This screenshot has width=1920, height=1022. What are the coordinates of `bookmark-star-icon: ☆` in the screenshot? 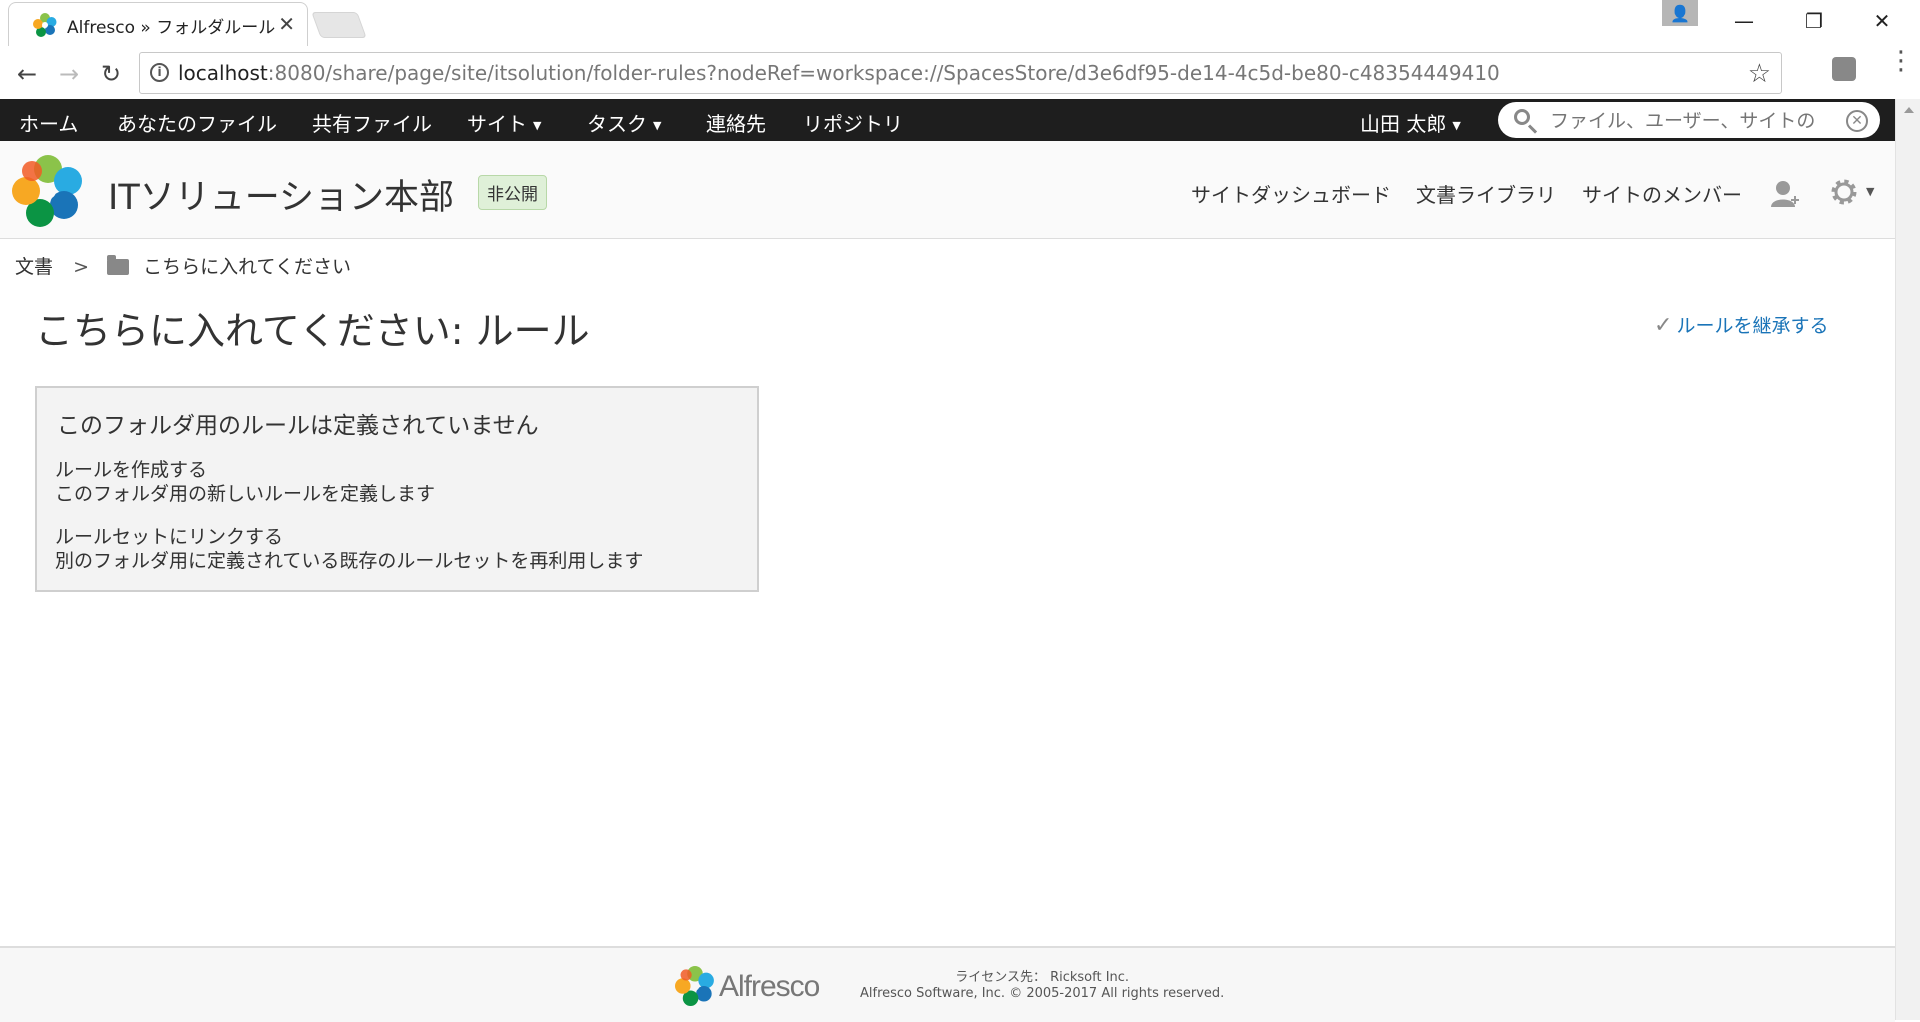 It's located at (1759, 74).